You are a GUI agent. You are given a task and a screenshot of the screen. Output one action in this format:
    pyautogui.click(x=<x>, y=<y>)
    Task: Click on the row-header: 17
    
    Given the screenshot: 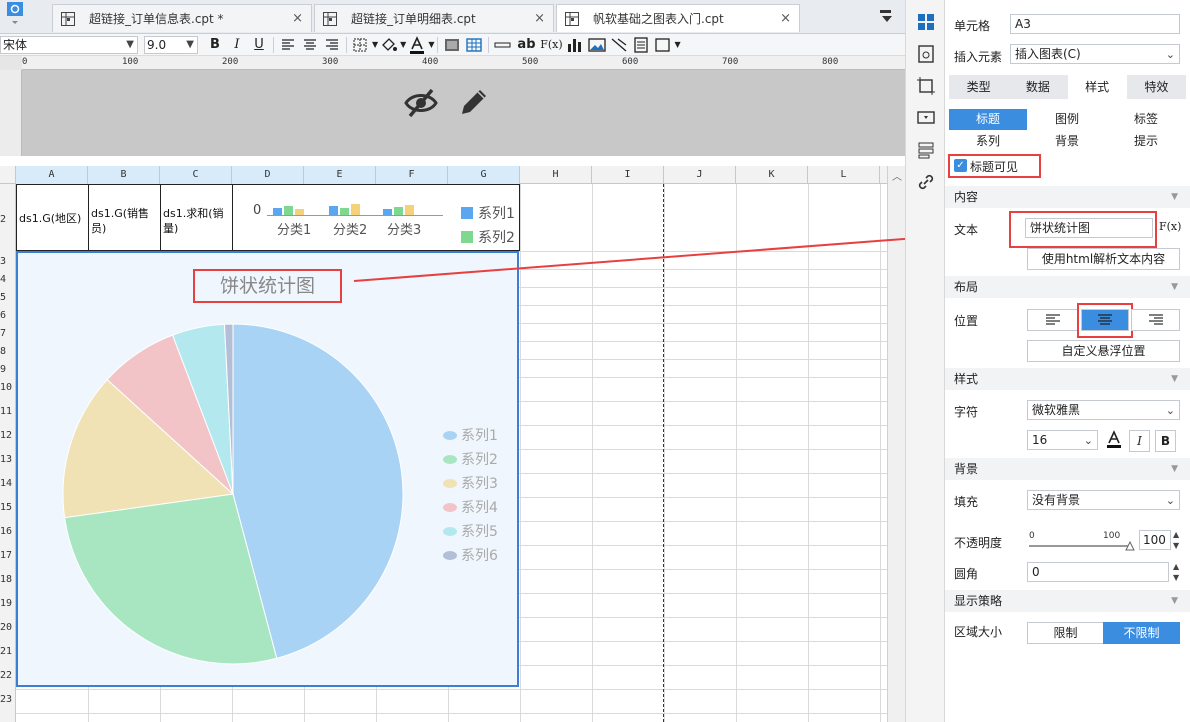 What is the action you would take?
    pyautogui.click(x=8, y=555)
    